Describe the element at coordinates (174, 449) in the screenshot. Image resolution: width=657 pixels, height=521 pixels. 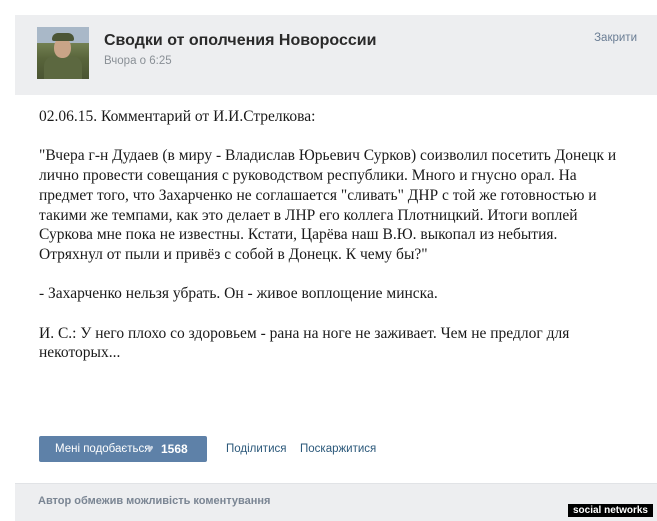
I see `like-count: 1568` at that location.